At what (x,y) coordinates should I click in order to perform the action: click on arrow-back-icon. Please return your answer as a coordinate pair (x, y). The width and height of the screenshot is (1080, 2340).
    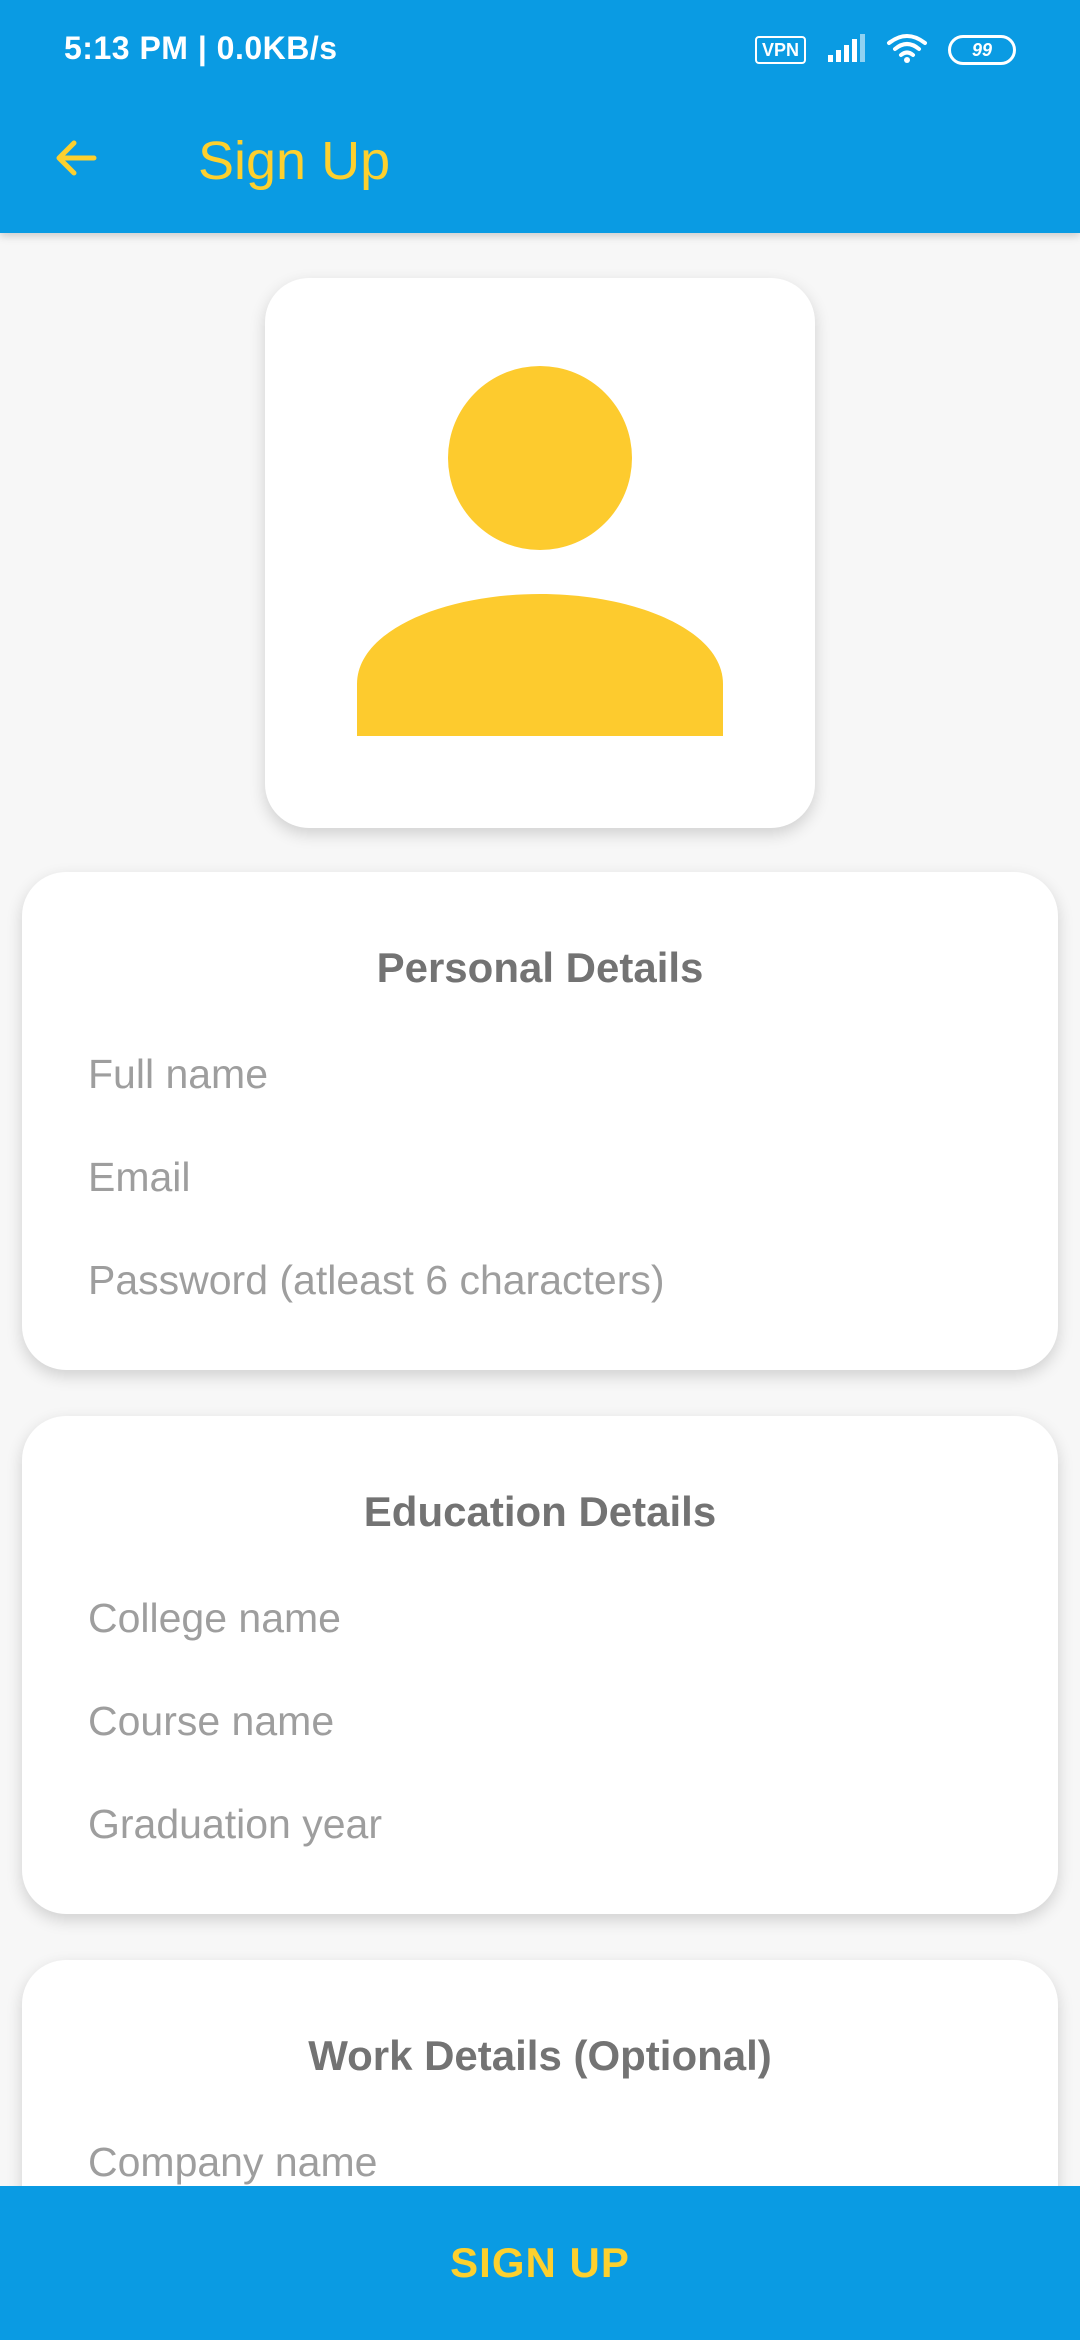
    Looking at the image, I should click on (76, 160).